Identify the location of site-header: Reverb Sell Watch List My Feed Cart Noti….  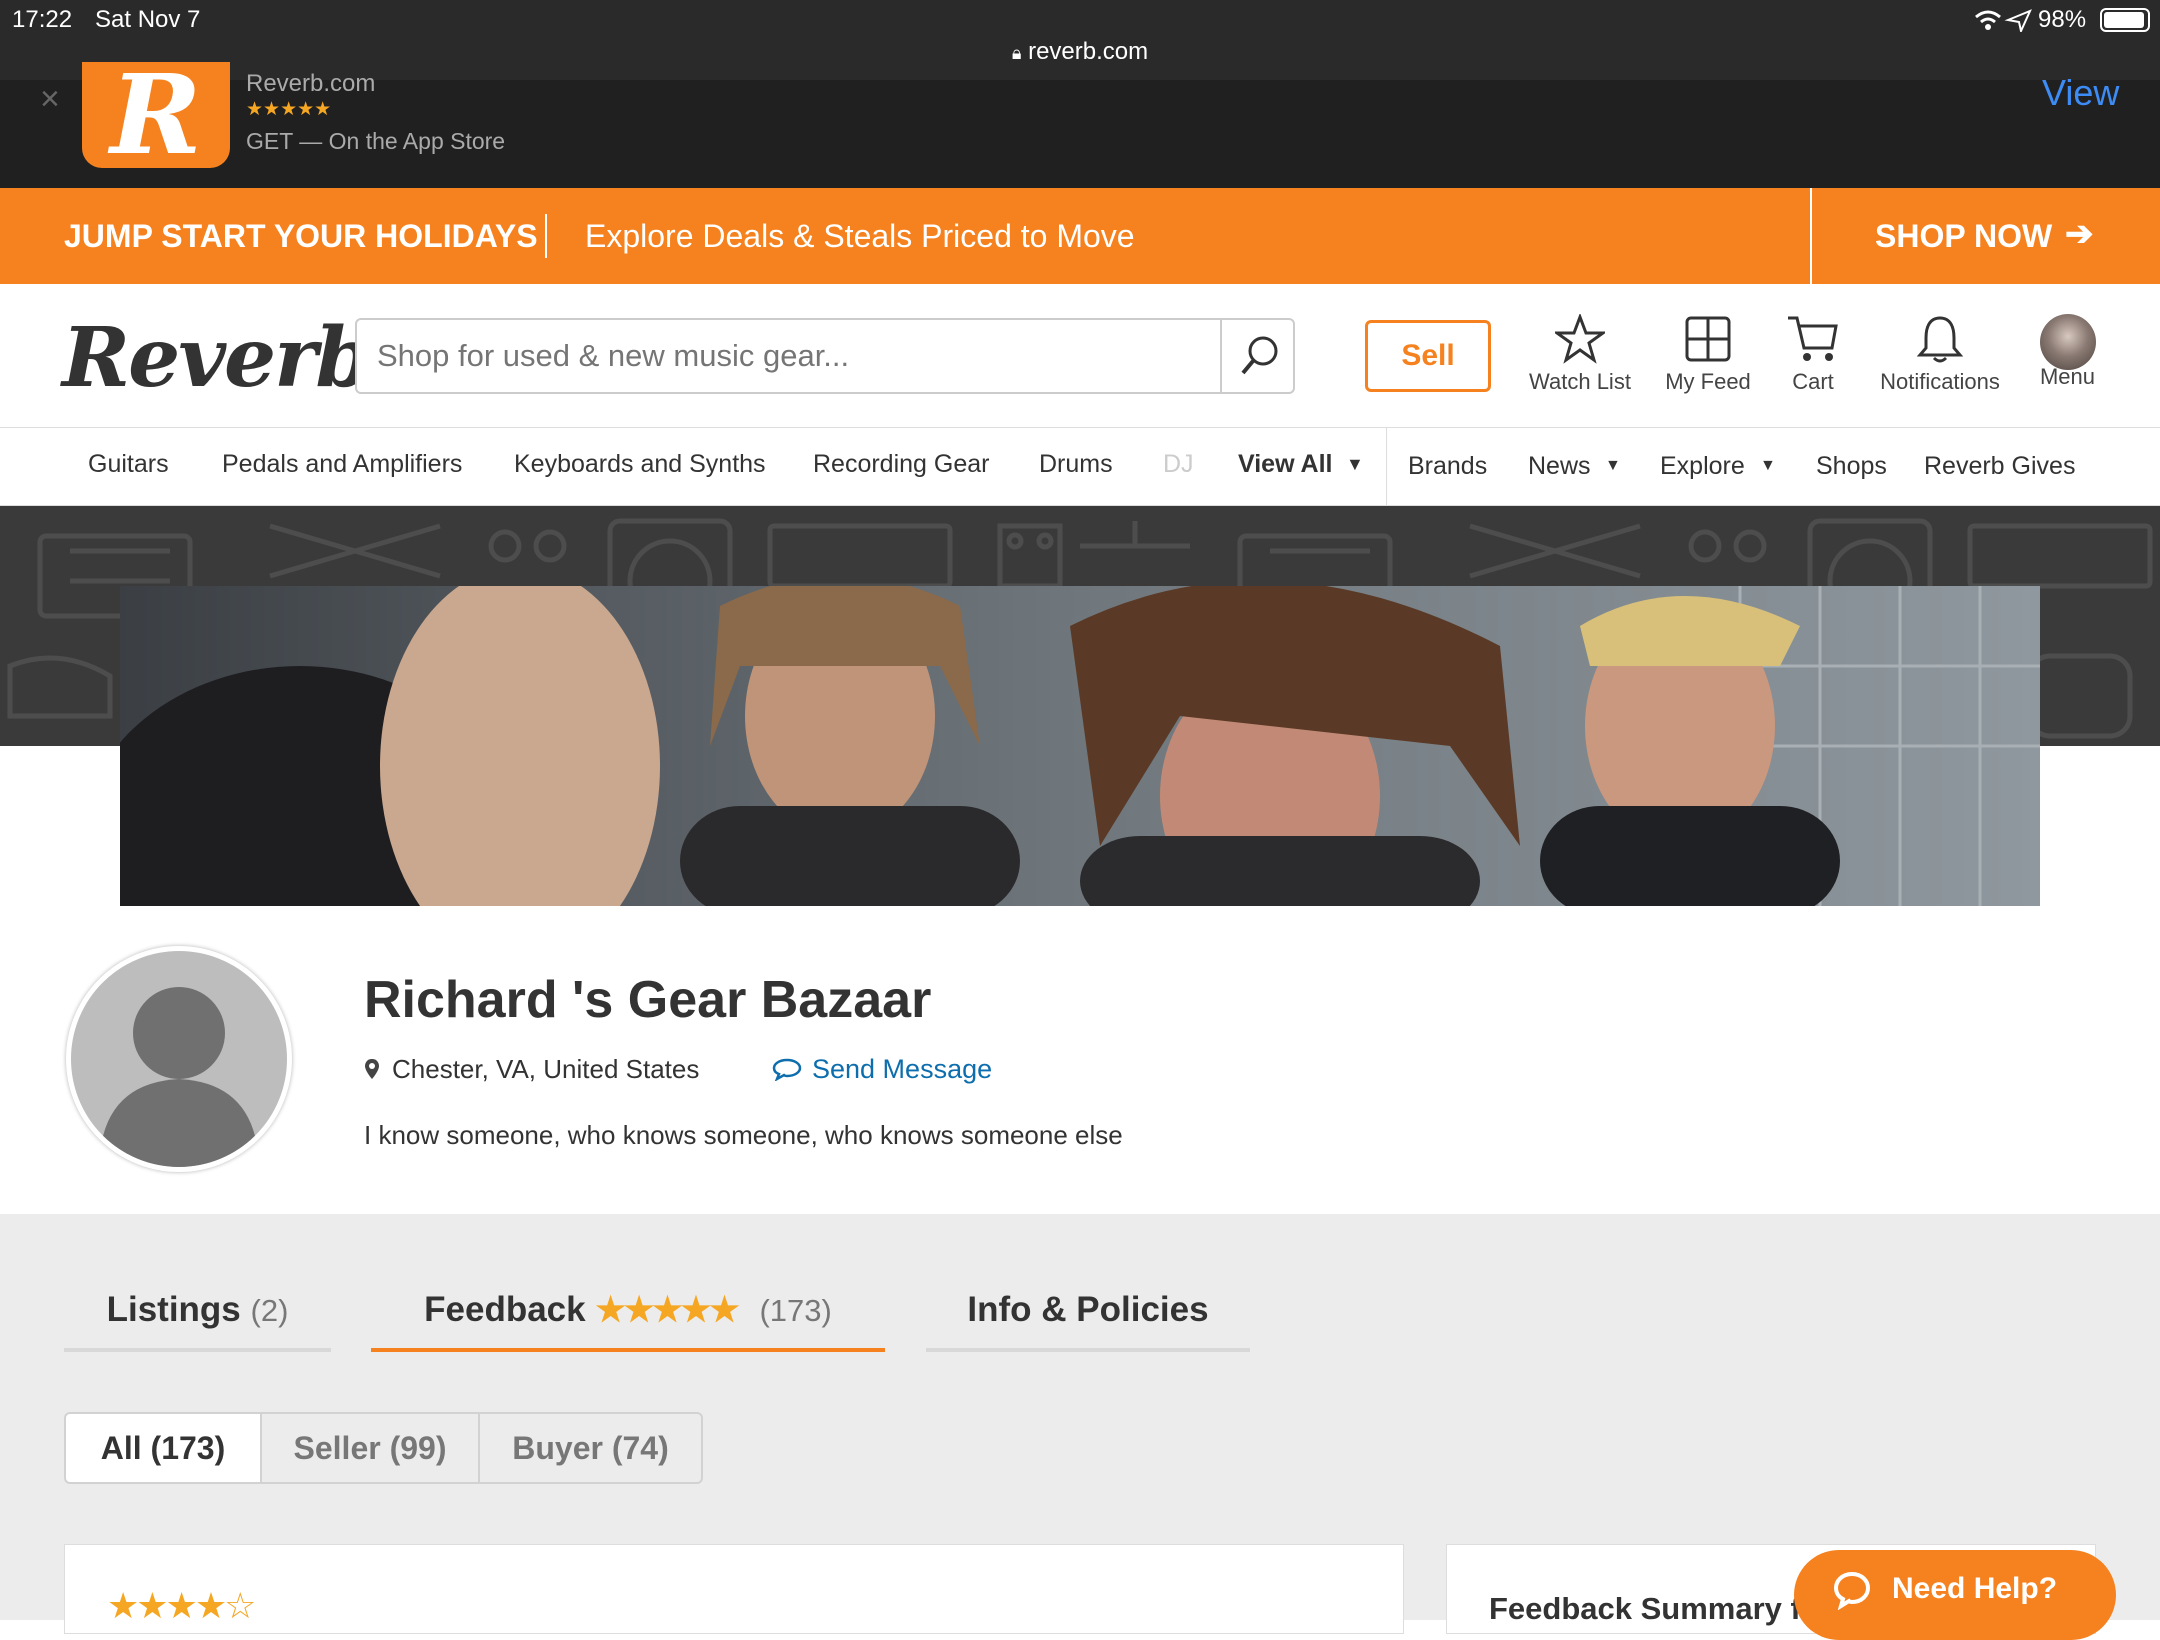
(1080, 356).